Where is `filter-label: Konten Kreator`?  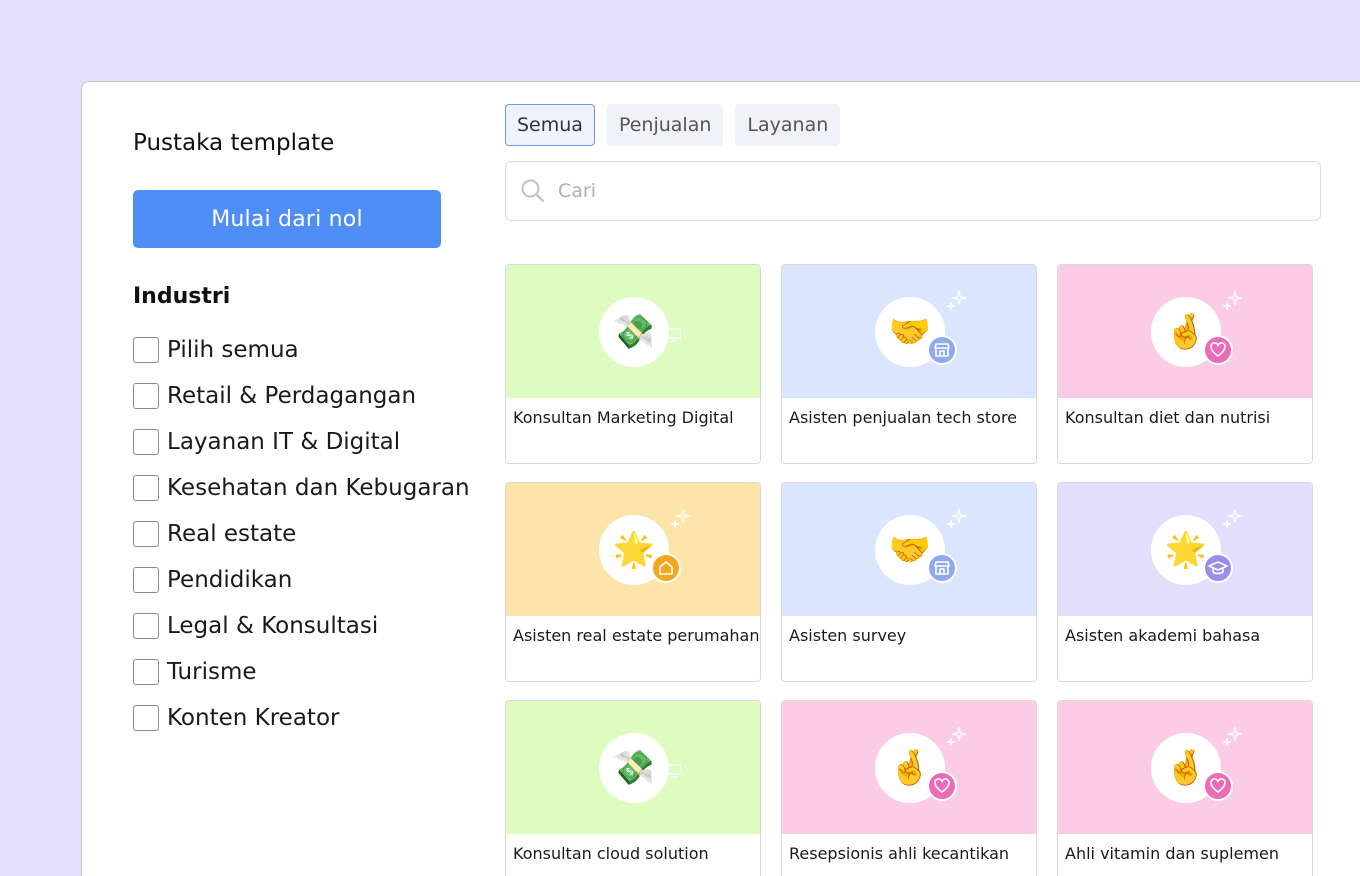 filter-label: Konten Kreator is located at coordinates (253, 718).